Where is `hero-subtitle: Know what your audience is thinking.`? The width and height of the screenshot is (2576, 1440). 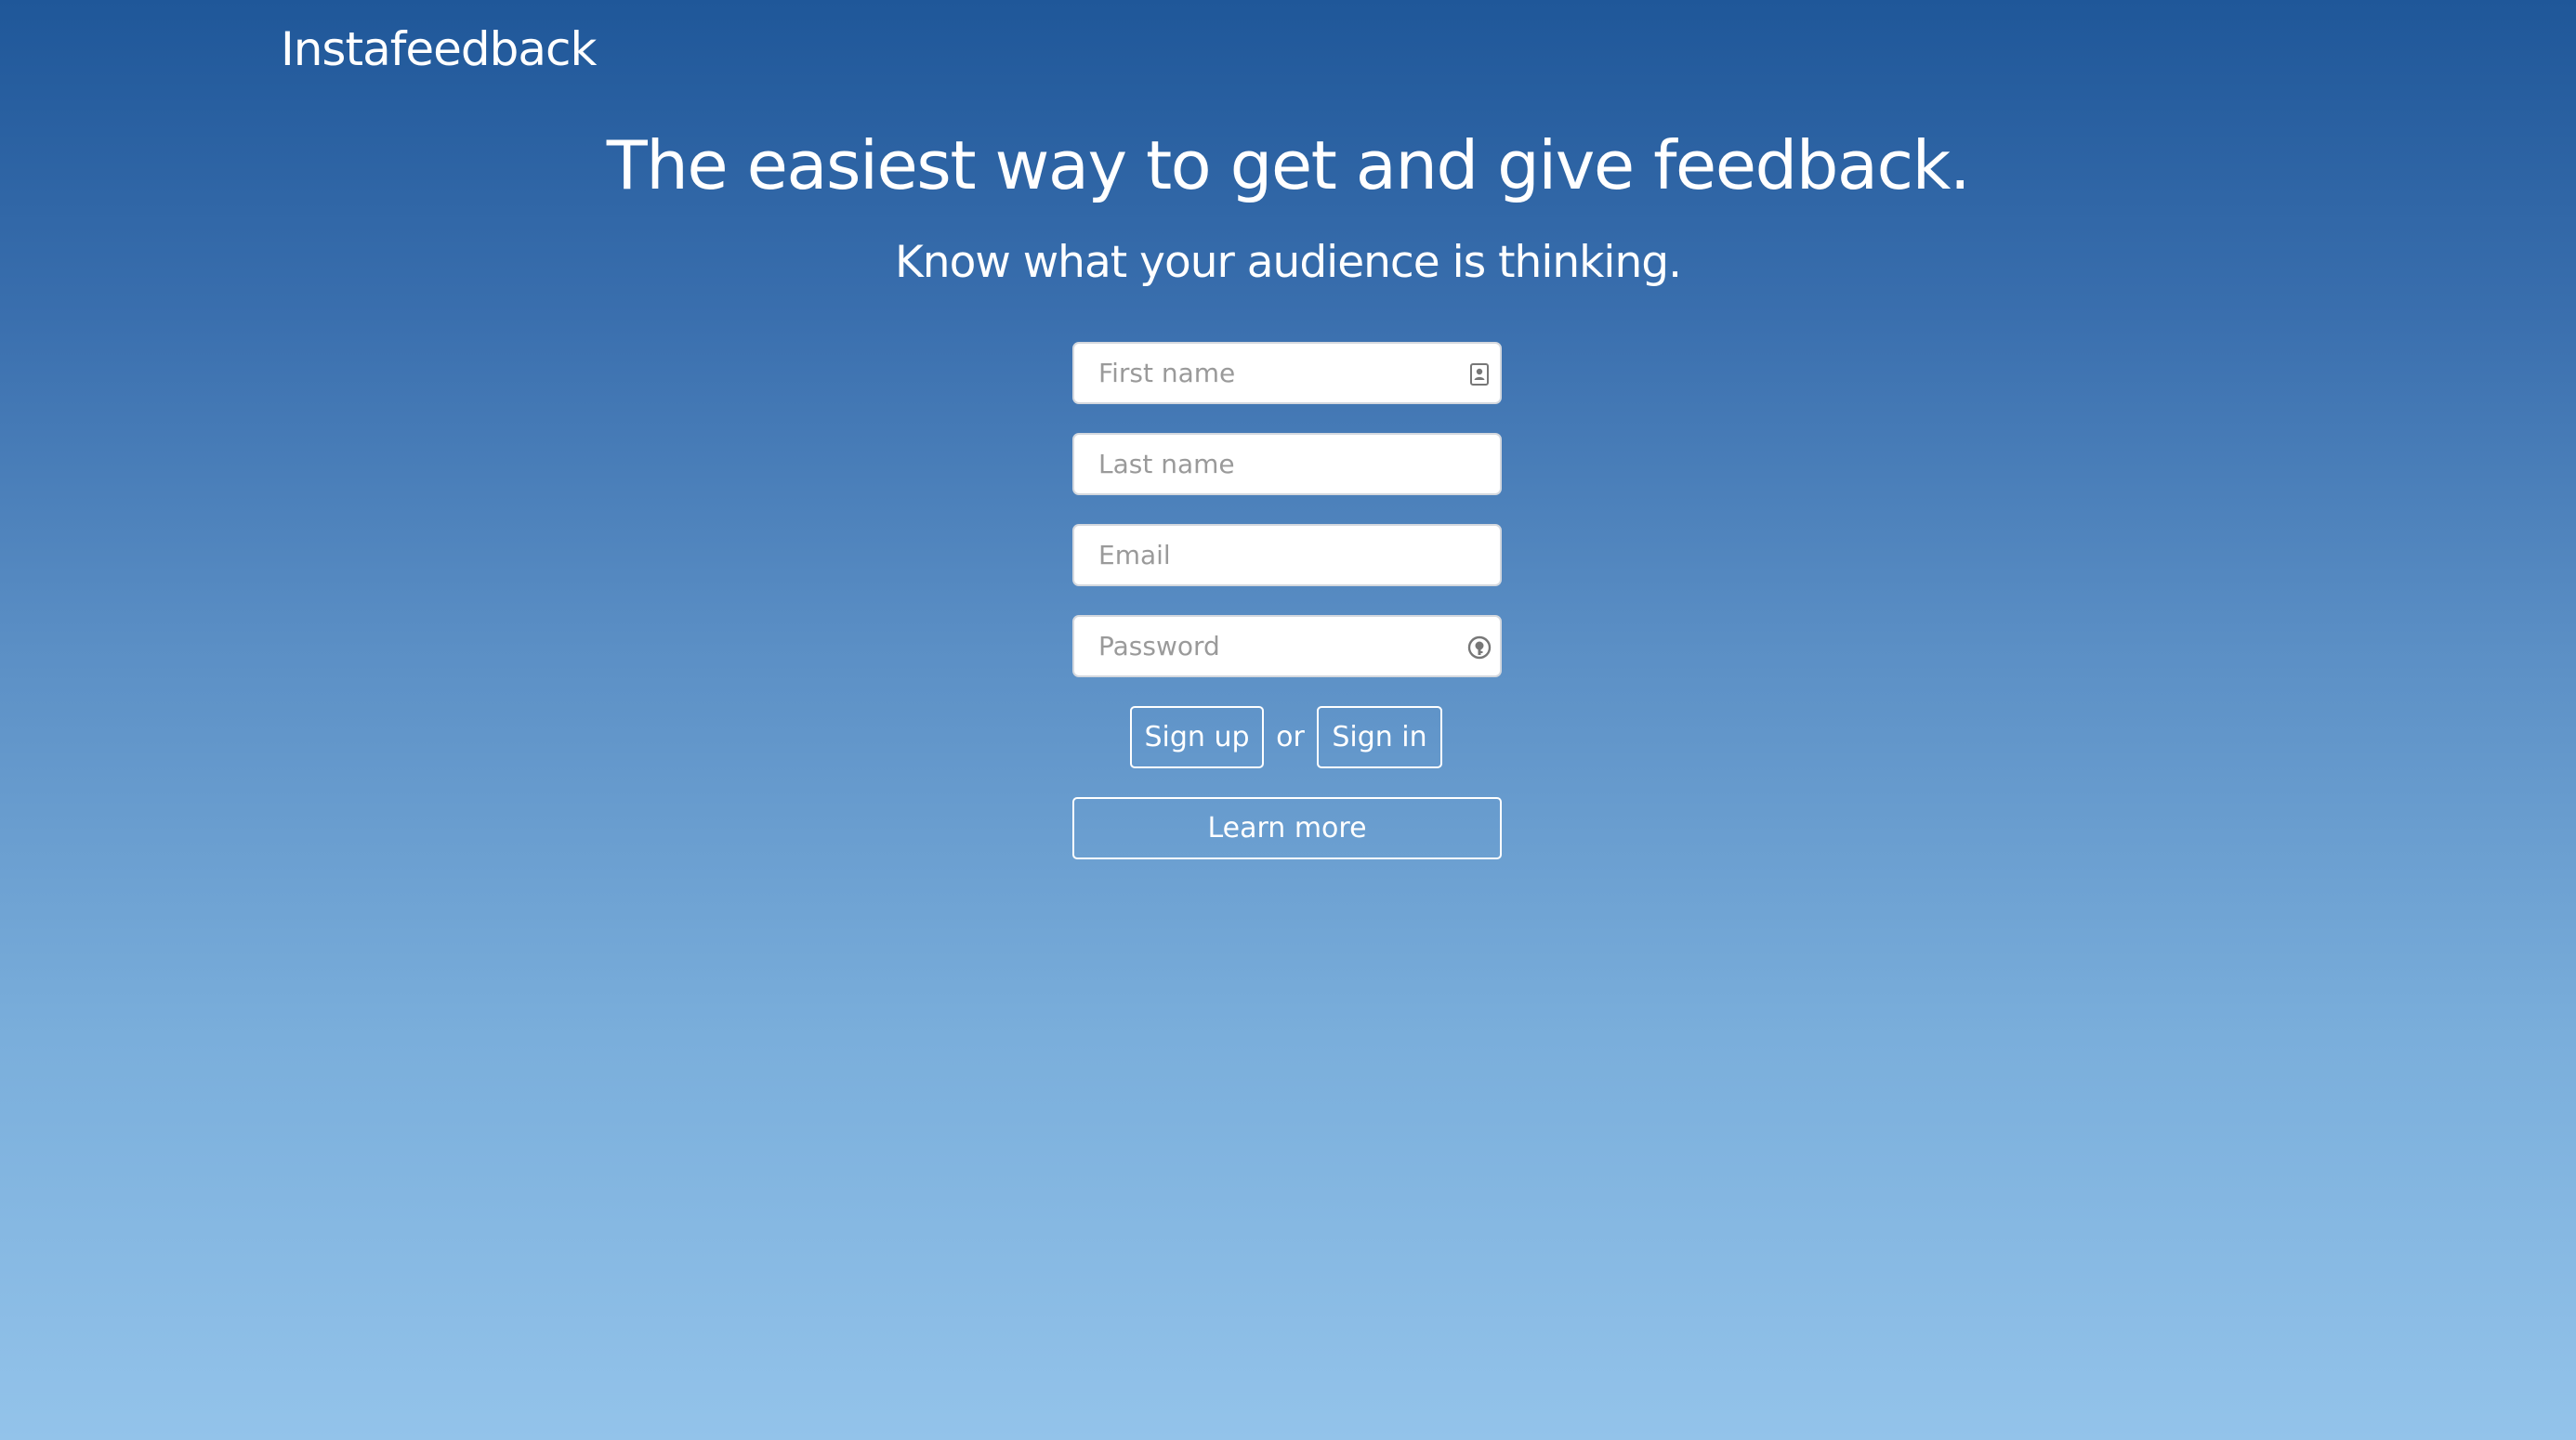 hero-subtitle: Know what your audience is thinking. is located at coordinates (1288, 262).